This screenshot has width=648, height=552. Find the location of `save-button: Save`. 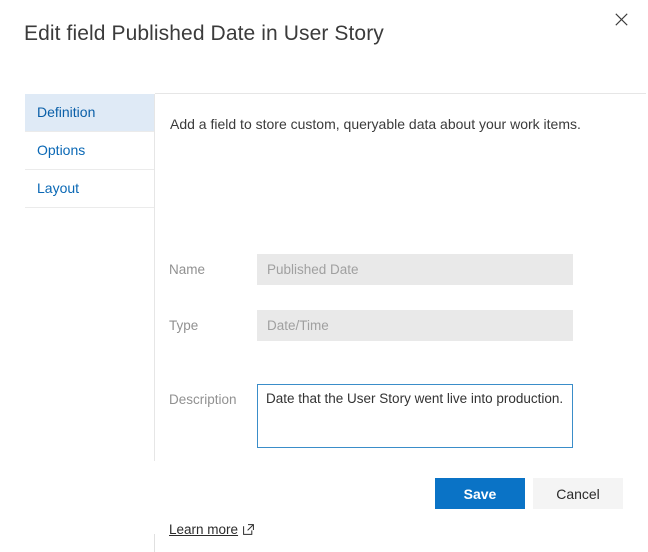

save-button: Save is located at coordinates (480, 493).